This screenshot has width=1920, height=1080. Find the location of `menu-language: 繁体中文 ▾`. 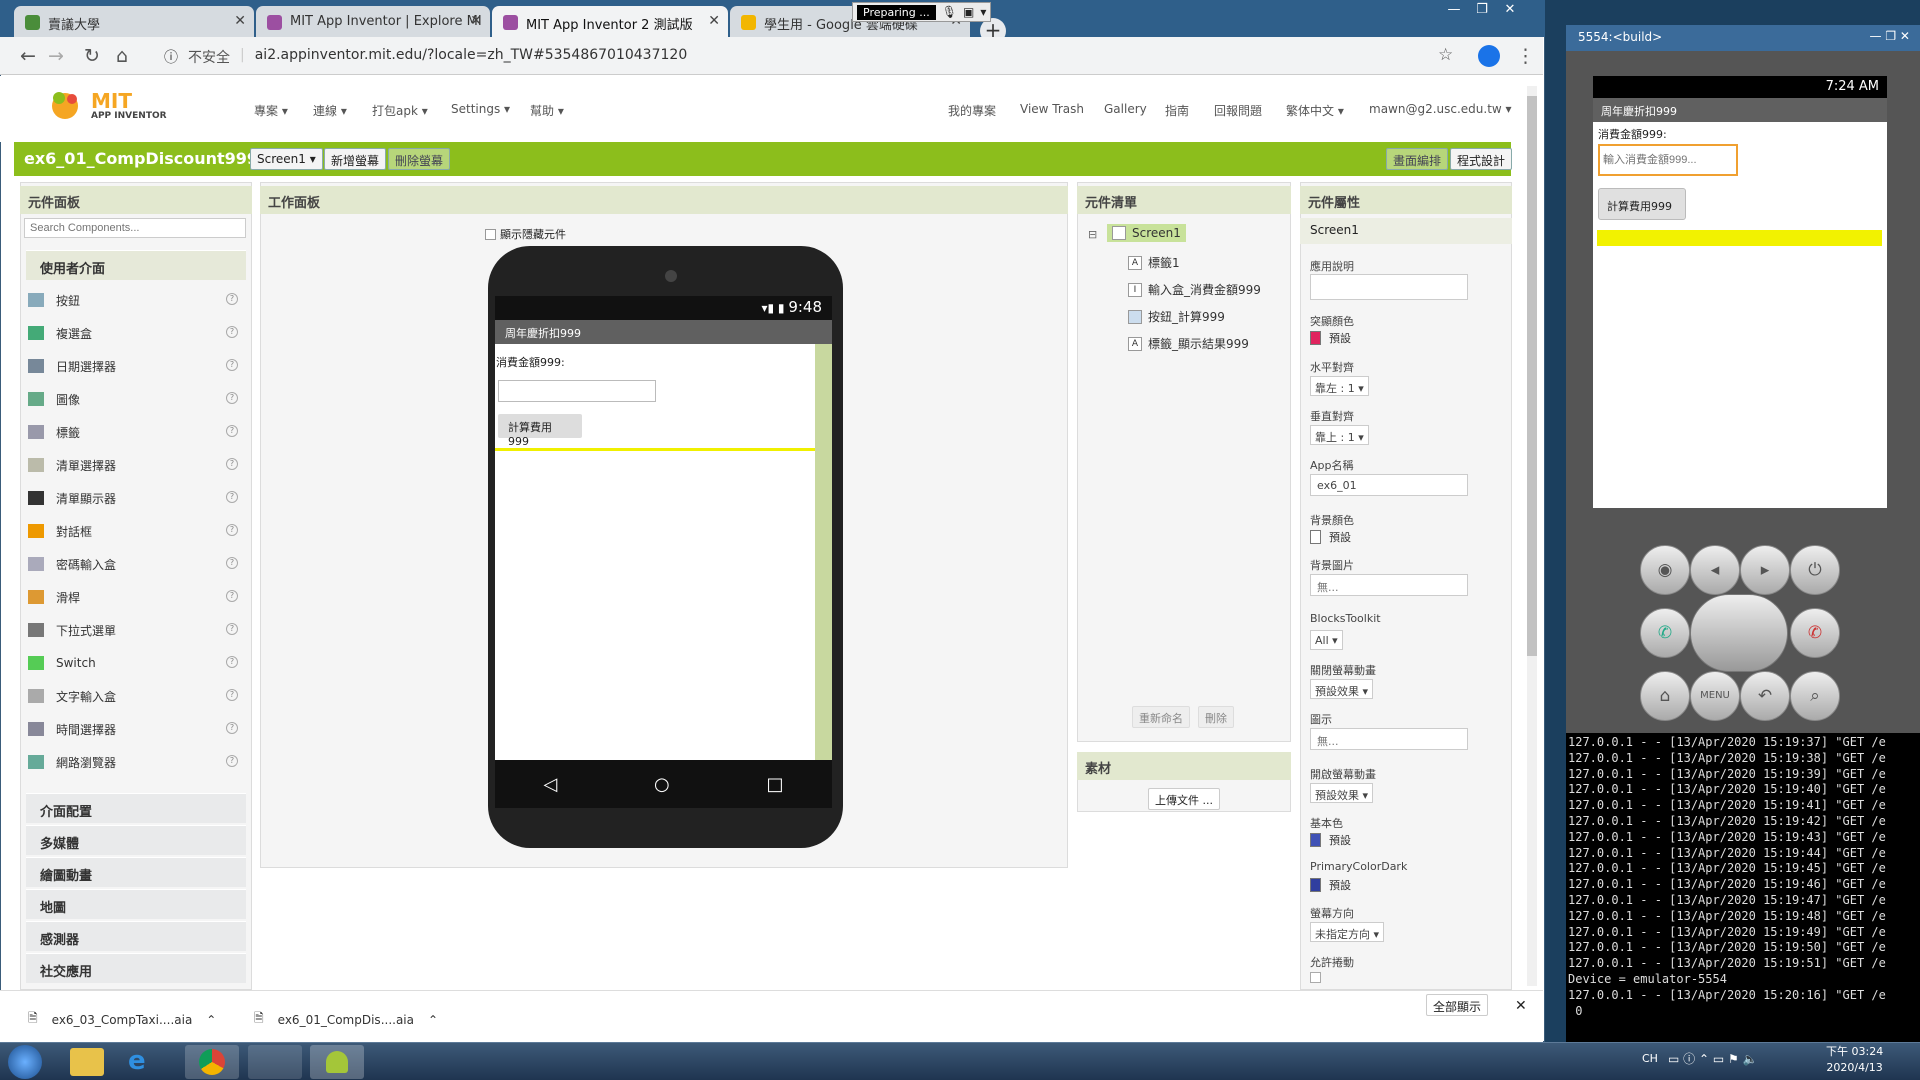

menu-language: 繁体中文 ▾ is located at coordinates (1315, 110).